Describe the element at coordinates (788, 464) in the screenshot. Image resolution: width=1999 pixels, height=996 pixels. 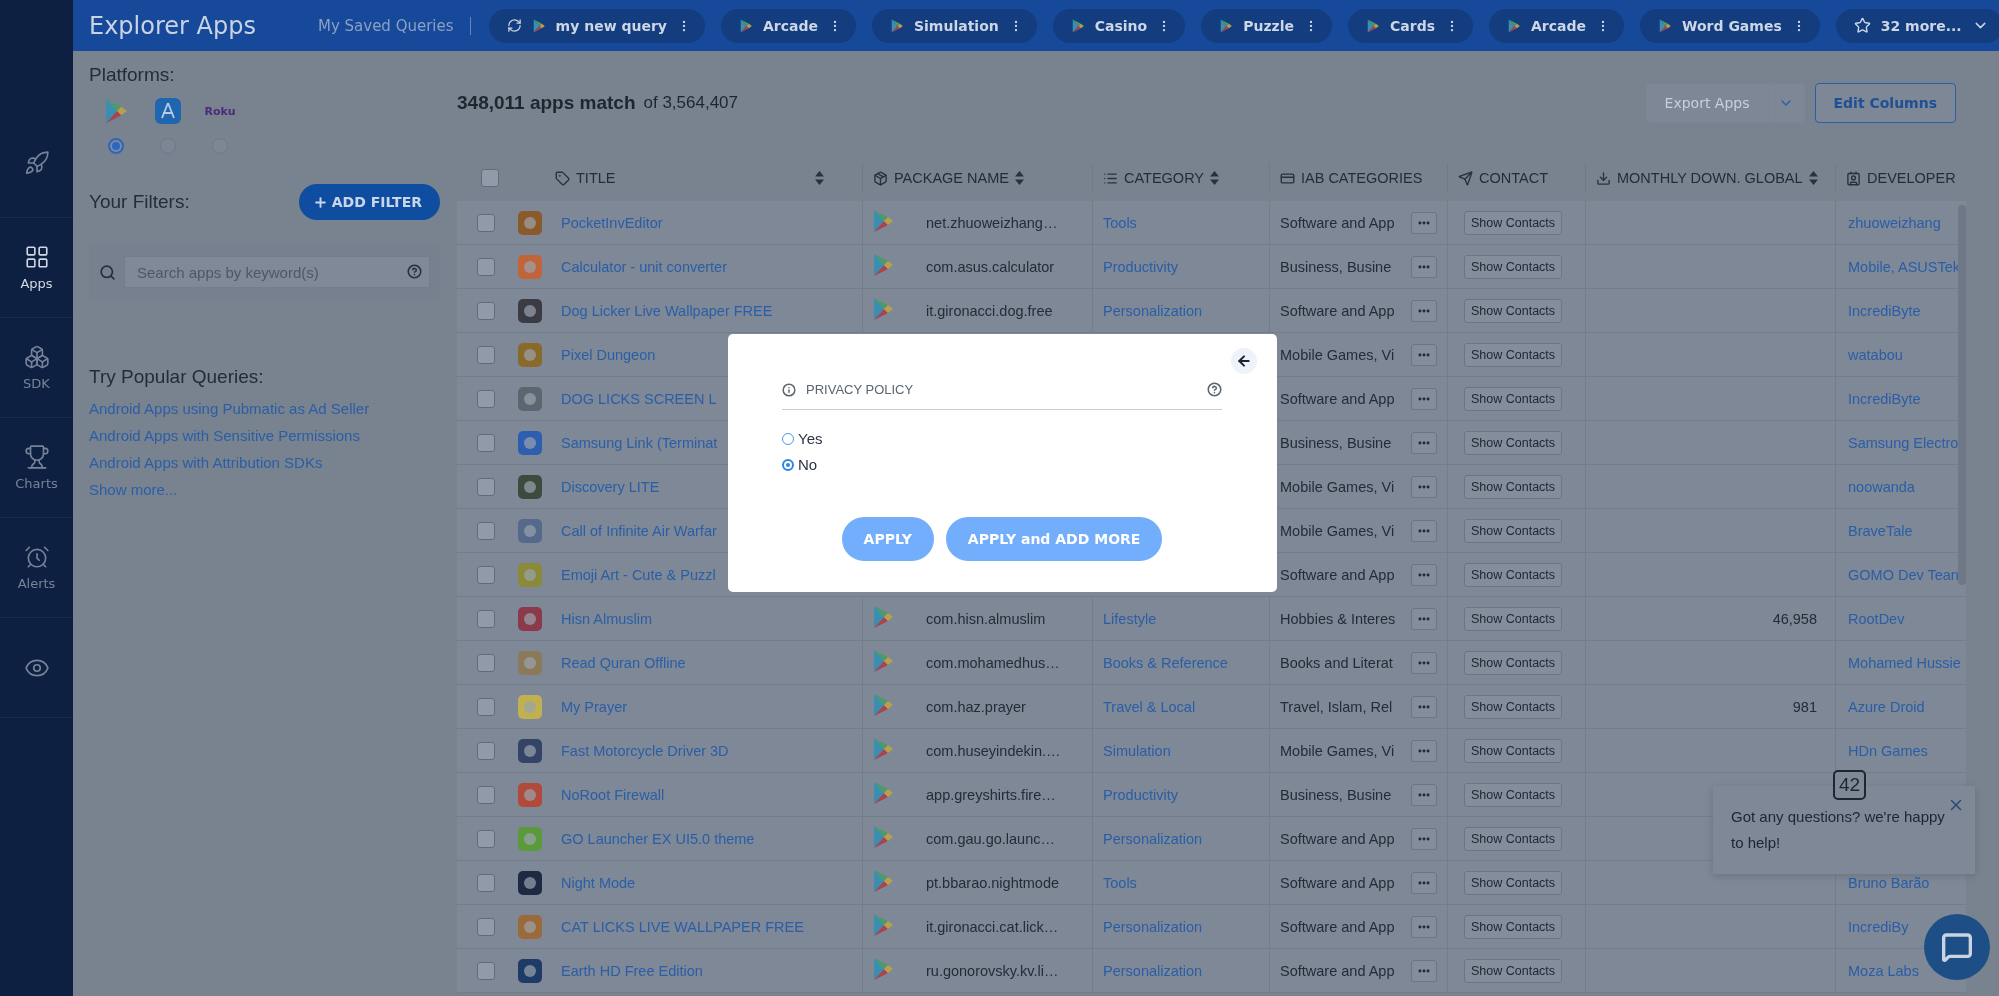
I see `radio-button` at that location.